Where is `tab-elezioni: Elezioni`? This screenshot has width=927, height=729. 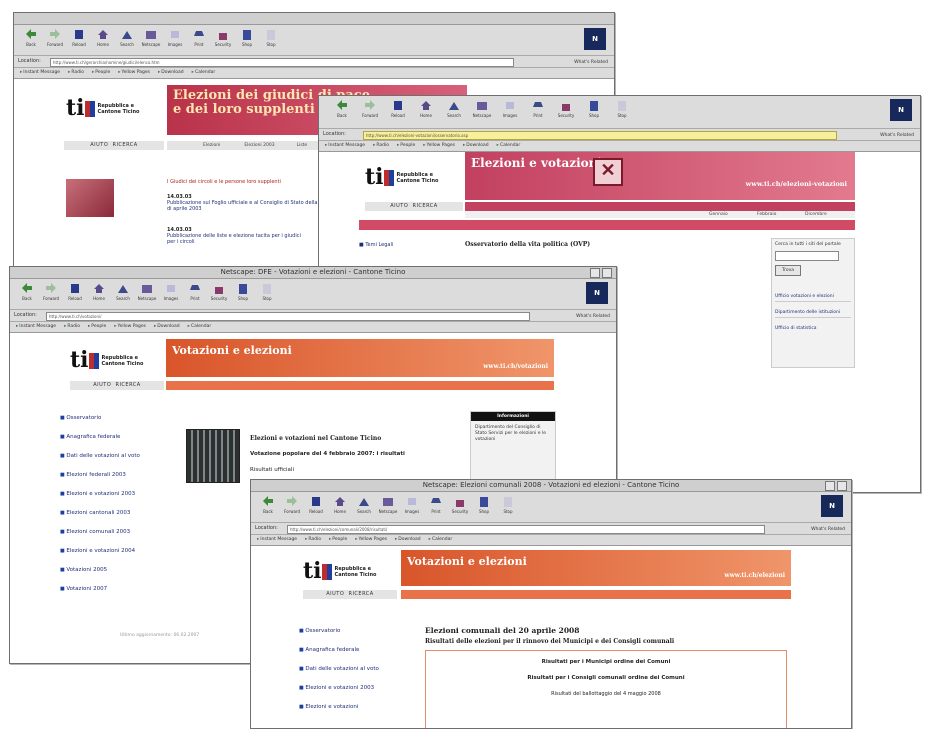
tab-elezioni: Elezioni is located at coordinates (211, 145).